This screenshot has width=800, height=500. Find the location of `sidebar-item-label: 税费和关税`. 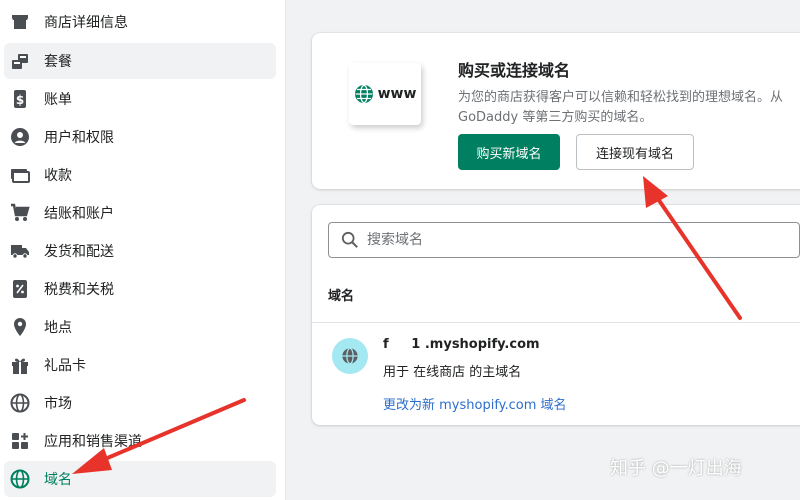

sidebar-item-label: 税费和关税 is located at coordinates (79, 290).